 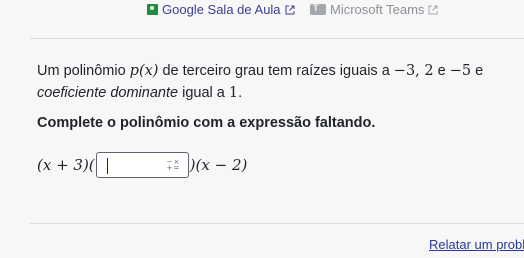 What do you see at coordinates (233, 93) in the screenshot?
I see `leading-coefficient-value: 1` at bounding box center [233, 93].